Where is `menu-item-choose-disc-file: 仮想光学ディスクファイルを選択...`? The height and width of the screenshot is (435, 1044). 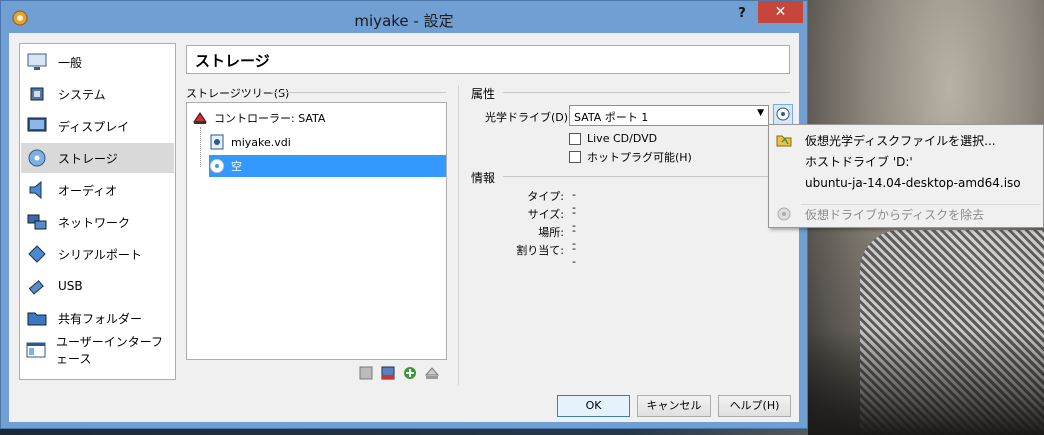
menu-item-choose-disc-file: 仮想光学ディスクファイルを選択... is located at coordinates (904, 140).